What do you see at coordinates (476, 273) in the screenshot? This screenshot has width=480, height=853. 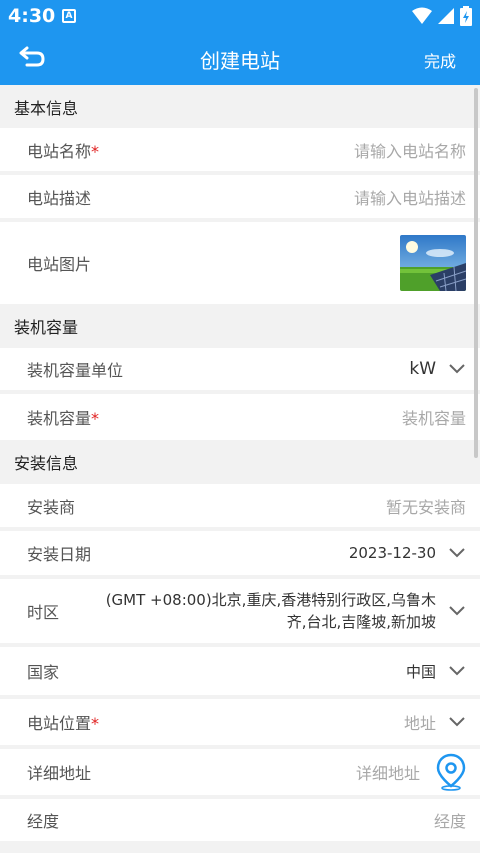 I see `scrollbar` at bounding box center [476, 273].